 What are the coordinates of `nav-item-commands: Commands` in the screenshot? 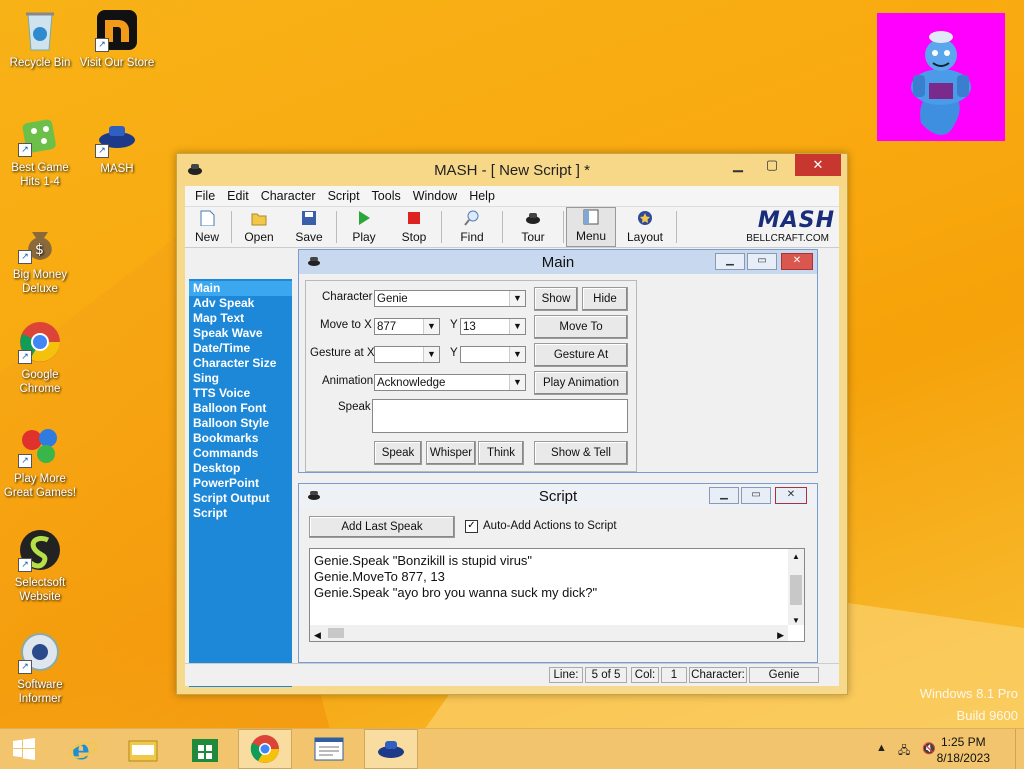 It's located at (240, 453).